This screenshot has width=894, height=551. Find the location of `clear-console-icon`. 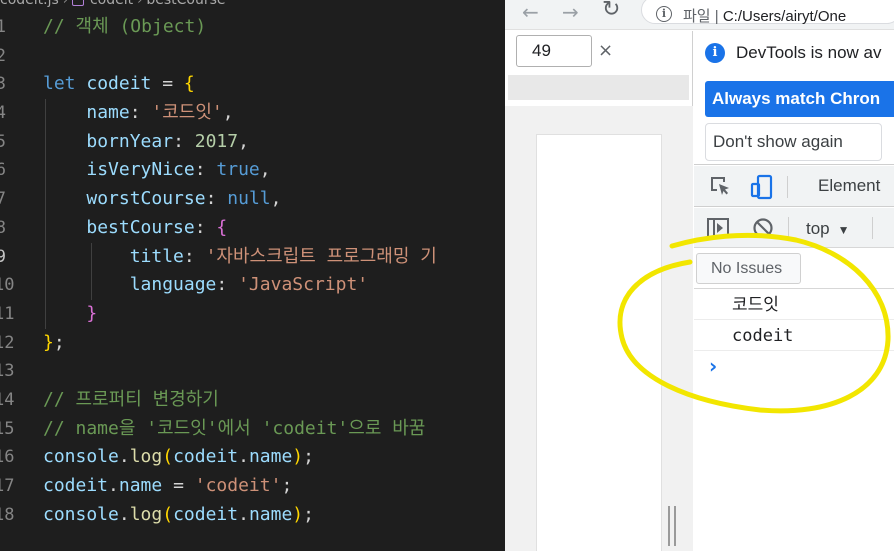

clear-console-icon is located at coordinates (763, 230).